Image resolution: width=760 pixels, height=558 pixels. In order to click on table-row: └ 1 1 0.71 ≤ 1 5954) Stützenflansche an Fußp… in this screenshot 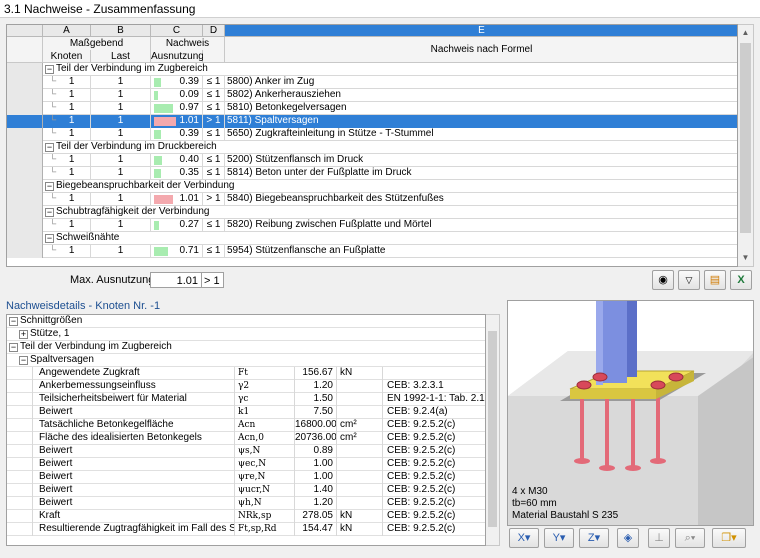, I will do `click(372, 251)`.